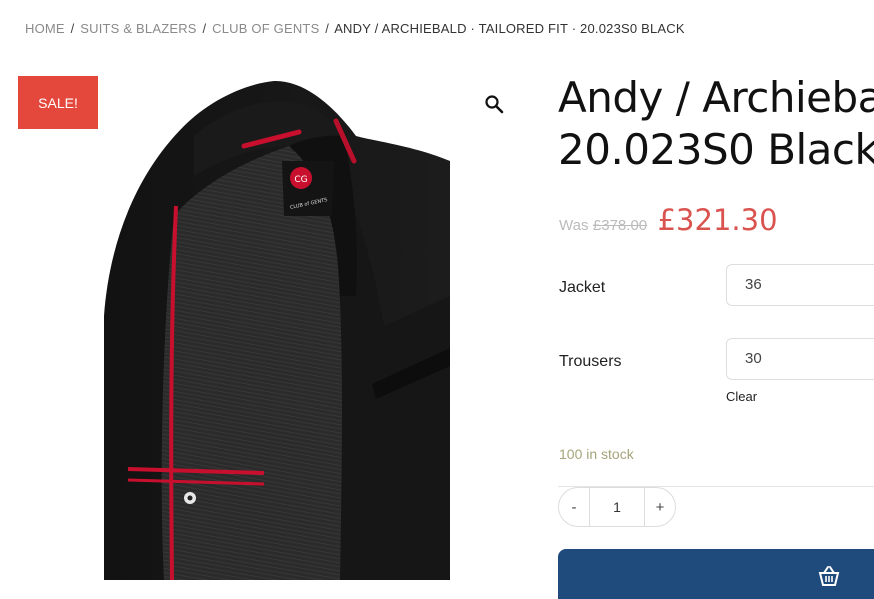 Image resolution: width=874 pixels, height=599 pixels. I want to click on stock-status: 100 in stock, so click(596, 454).